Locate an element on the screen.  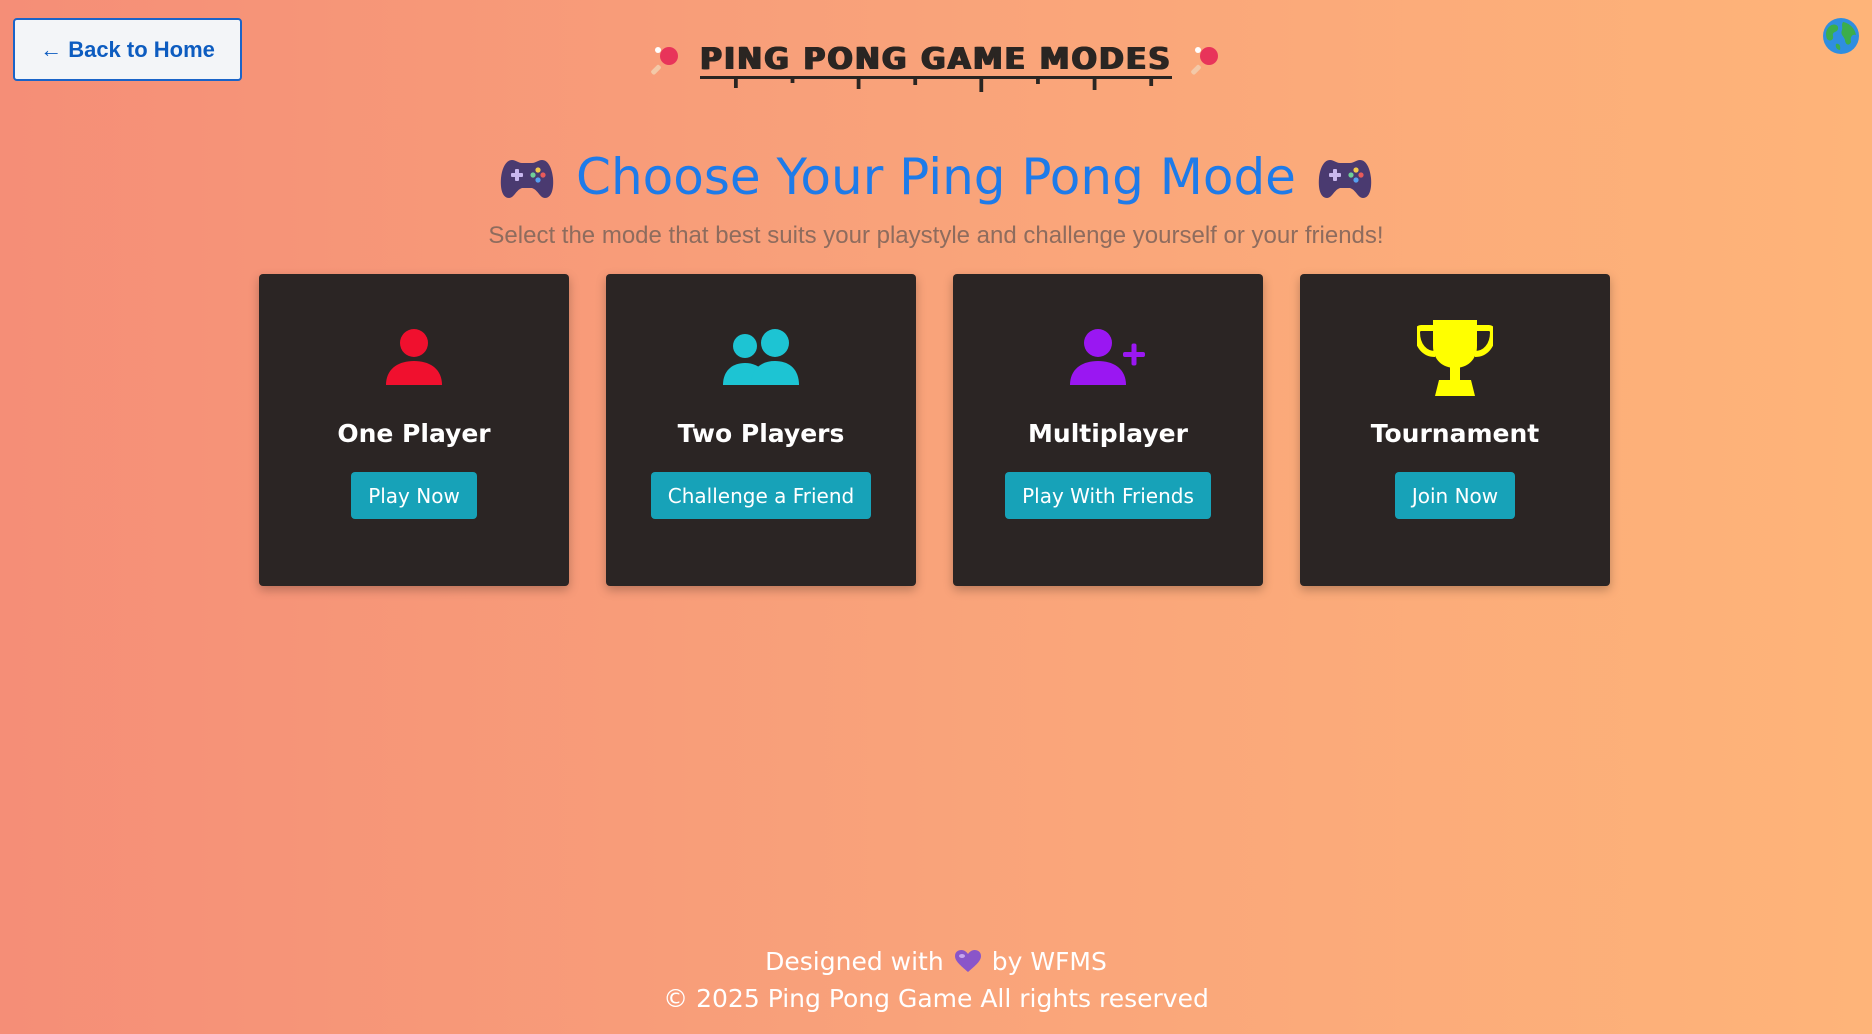
mode-card-one-player: One Player Play Now is located at coordinates (414, 430).